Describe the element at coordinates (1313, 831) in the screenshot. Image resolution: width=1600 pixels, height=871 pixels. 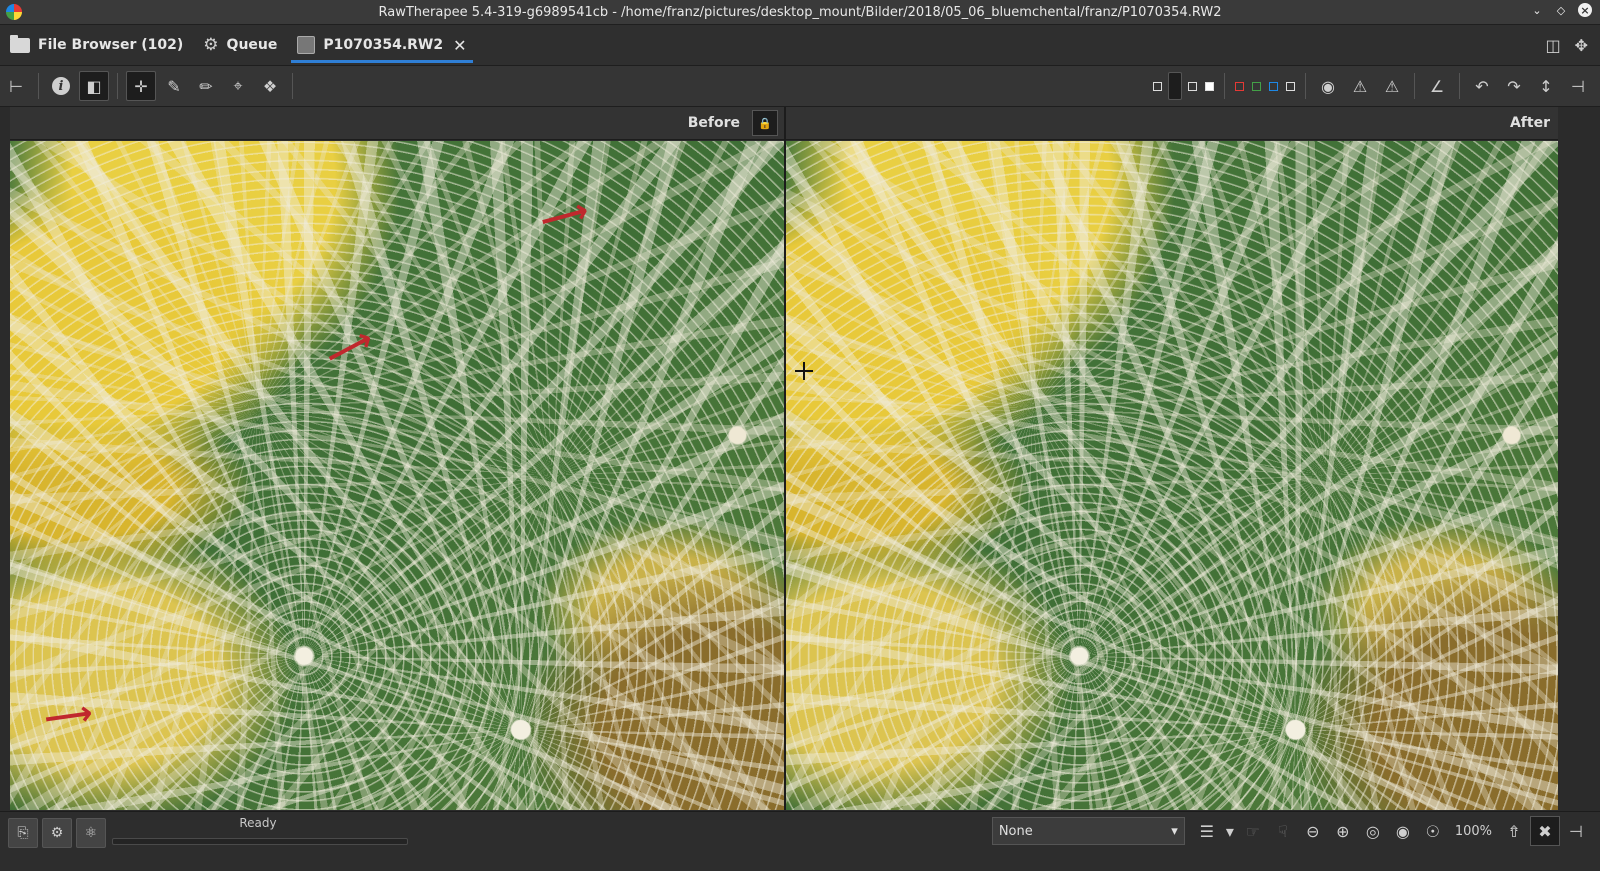
I see `zoom-out-icon: ⊖` at that location.